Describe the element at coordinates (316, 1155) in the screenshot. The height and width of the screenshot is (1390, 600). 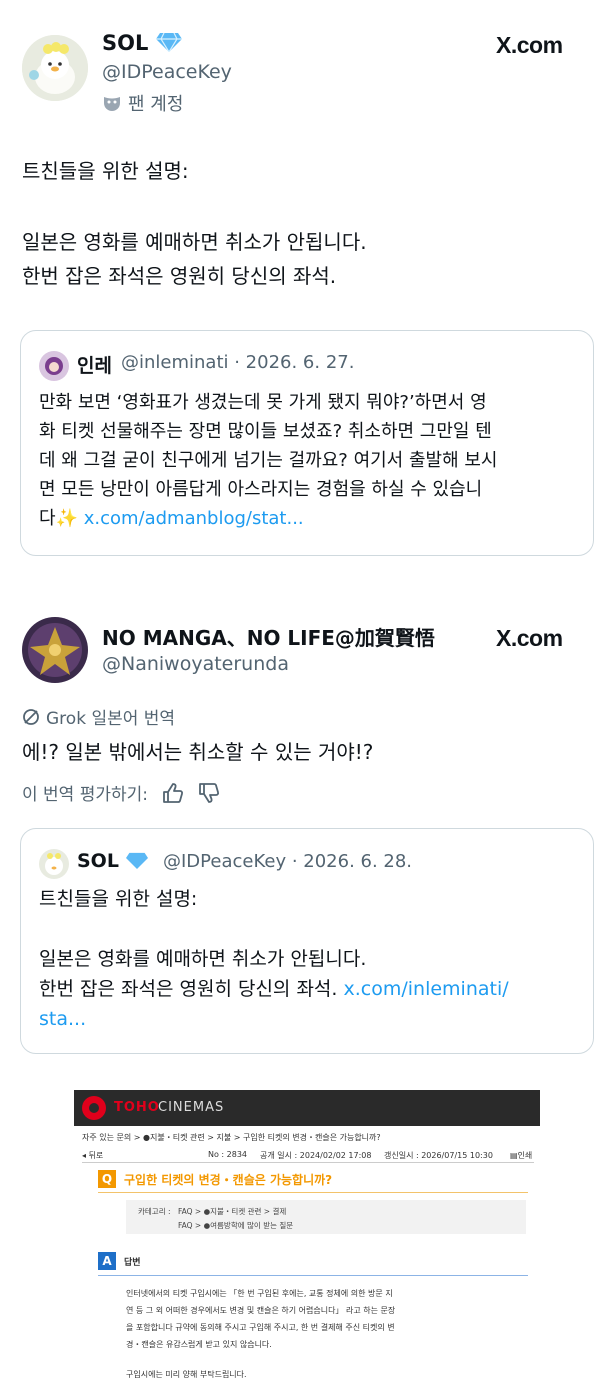
I see `published-date: 공개 일시 : 2024/02/02 17:08` at that location.